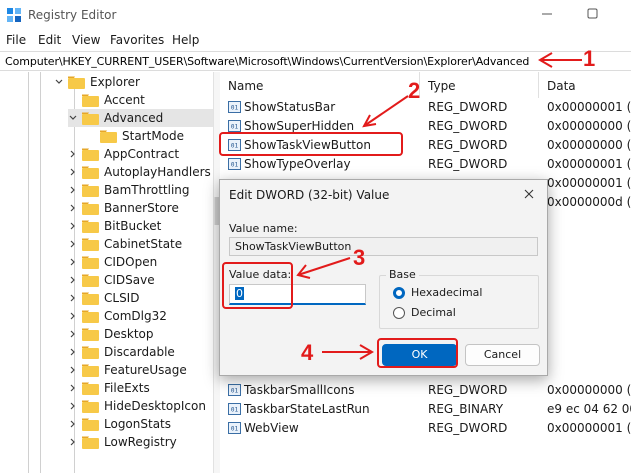 The height and width of the screenshot is (473, 631). Describe the element at coordinates (122, 442) in the screenshot. I see `tree-item: LowRegistry` at that location.